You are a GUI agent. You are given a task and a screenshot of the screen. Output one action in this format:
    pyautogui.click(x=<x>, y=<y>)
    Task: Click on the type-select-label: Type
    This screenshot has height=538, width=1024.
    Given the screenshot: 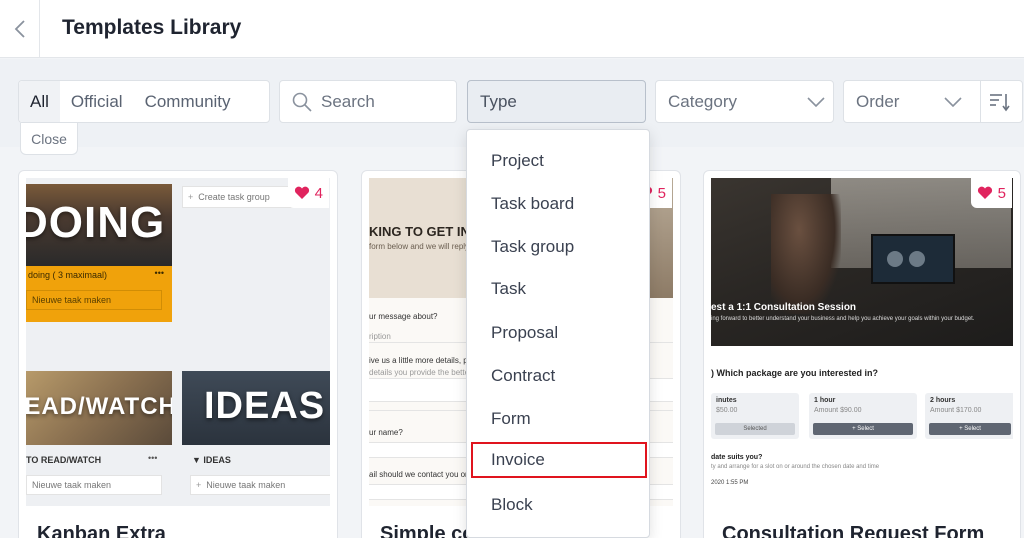 What is the action you would take?
    pyautogui.click(x=498, y=101)
    